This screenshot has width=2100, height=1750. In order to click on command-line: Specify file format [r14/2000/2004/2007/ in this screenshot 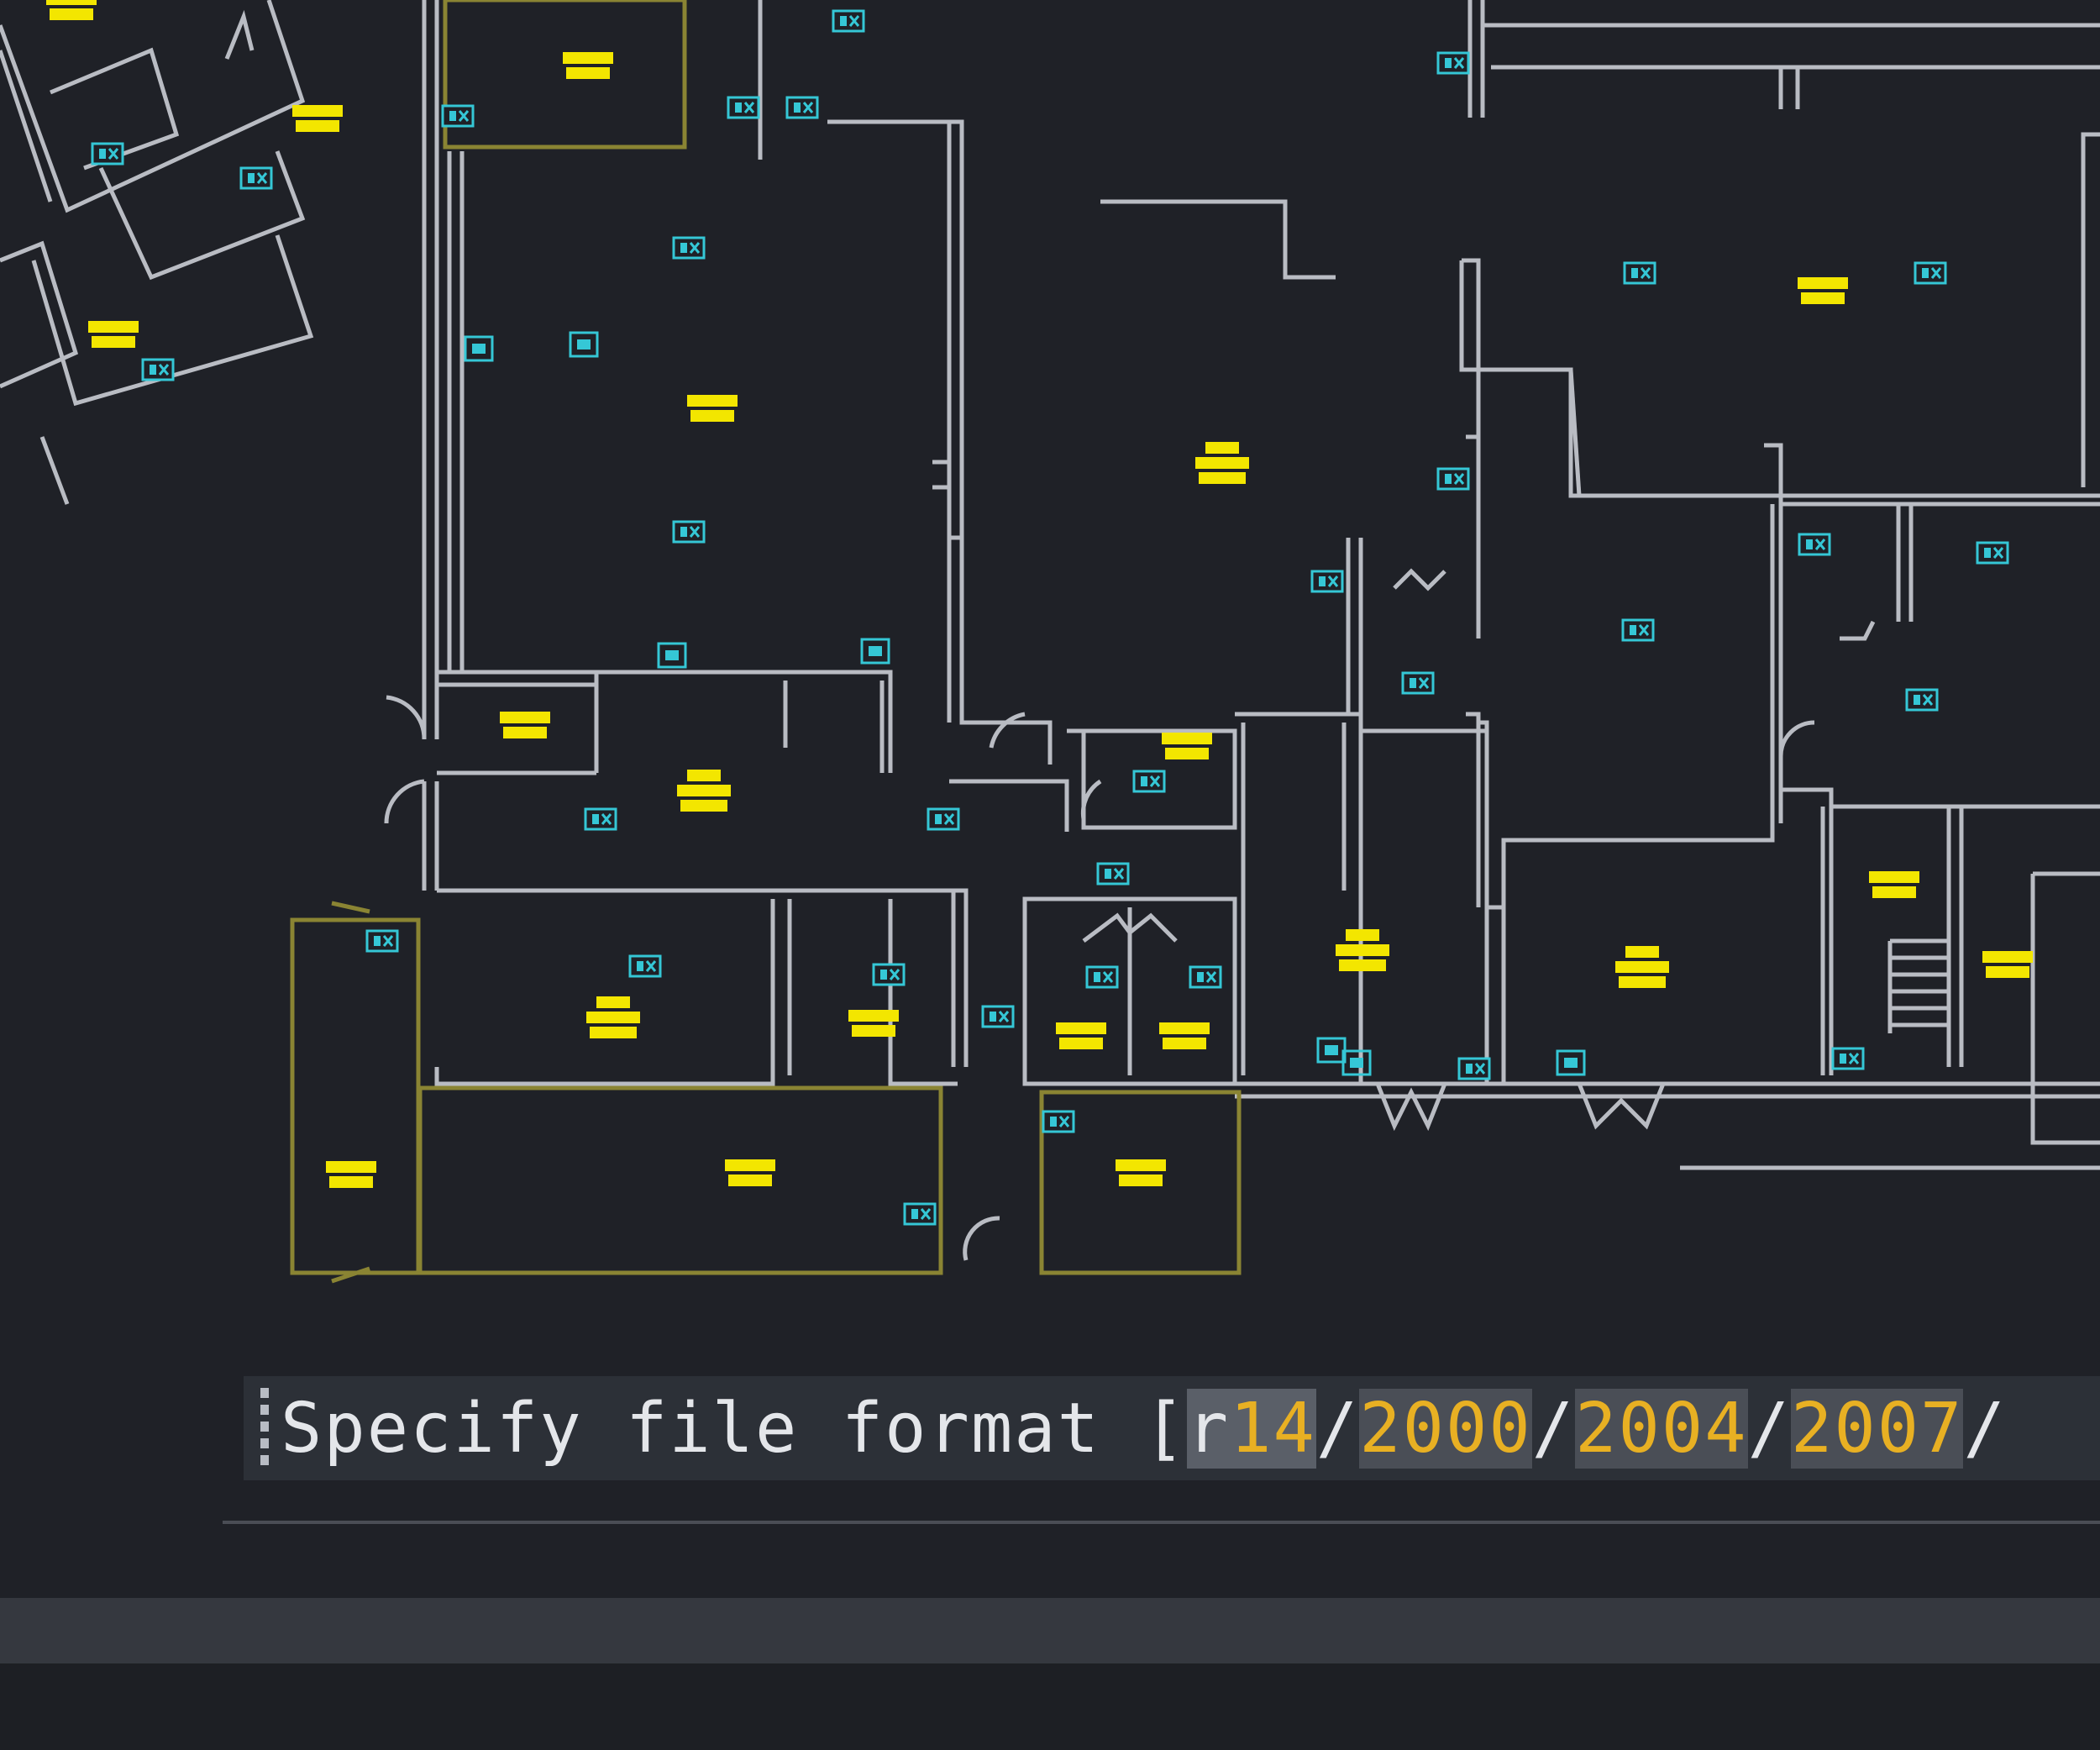, I will do `click(1172, 1428)`.